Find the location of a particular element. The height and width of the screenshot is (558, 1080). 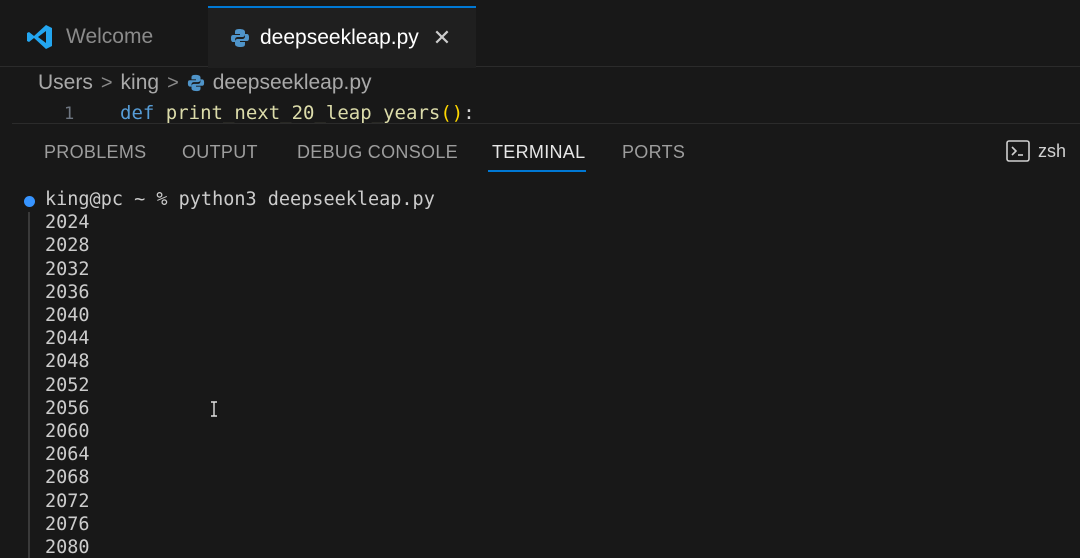

text-cursor-icon is located at coordinates (214, 409).